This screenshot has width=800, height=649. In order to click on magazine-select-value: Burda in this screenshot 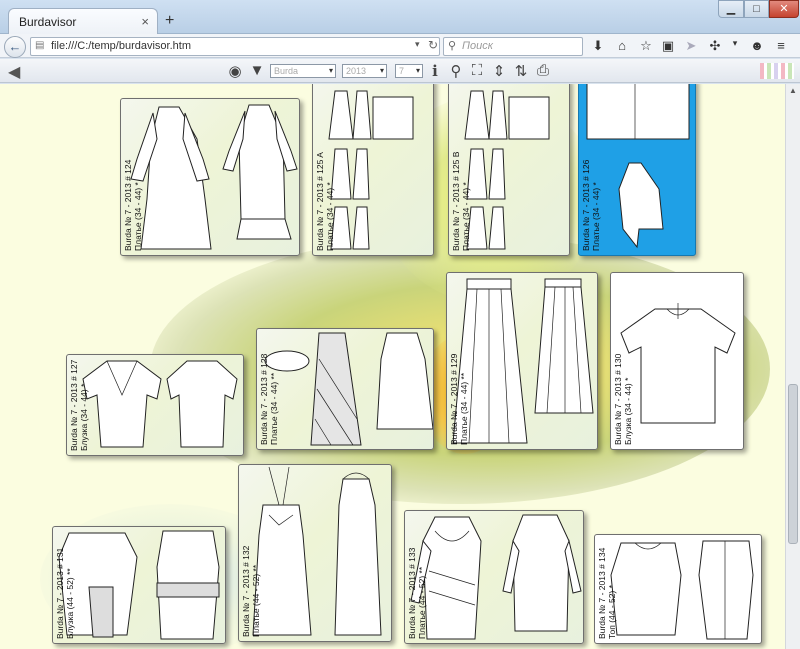, I will do `click(286, 71)`.